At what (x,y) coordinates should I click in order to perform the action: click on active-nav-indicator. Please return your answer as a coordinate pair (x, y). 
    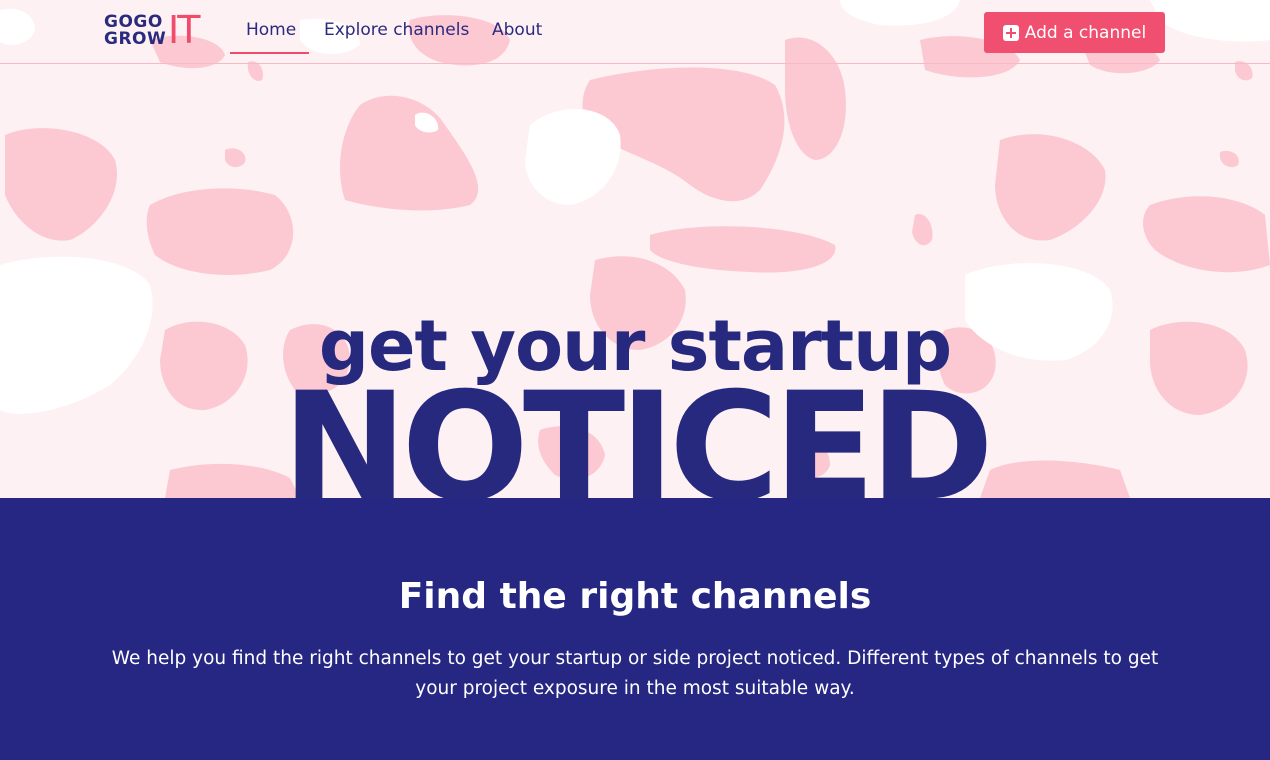
    Looking at the image, I should click on (269, 53).